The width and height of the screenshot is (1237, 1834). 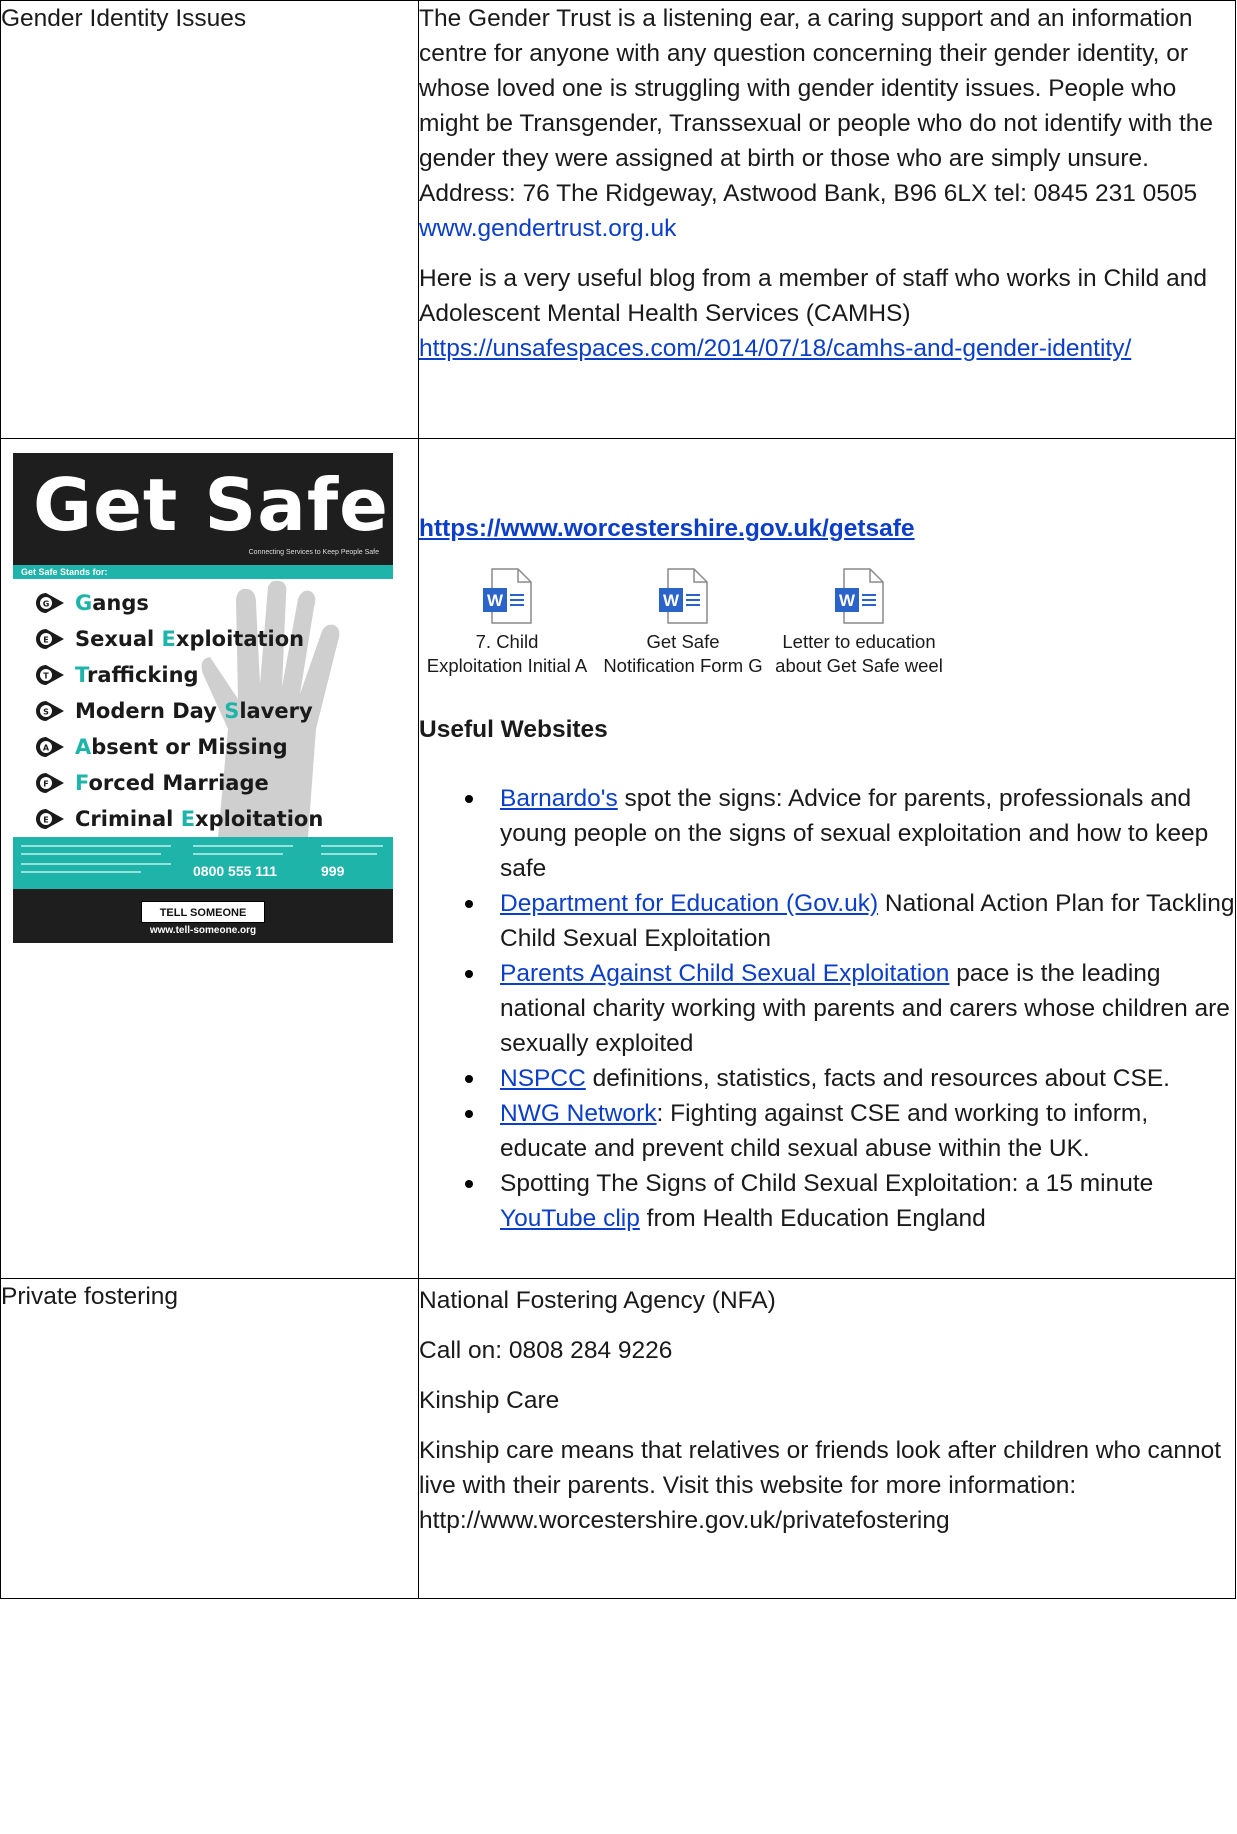 What do you see at coordinates (179, 603) in the screenshot?
I see `poster-list-item: G Gangs` at bounding box center [179, 603].